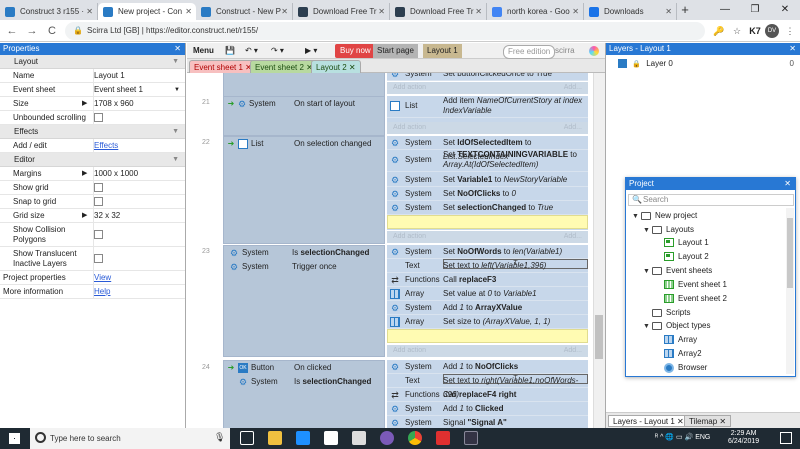 The image size is (800, 449). What do you see at coordinates (98, 118) in the screenshot?
I see `unbounded-checkbox` at bounding box center [98, 118].